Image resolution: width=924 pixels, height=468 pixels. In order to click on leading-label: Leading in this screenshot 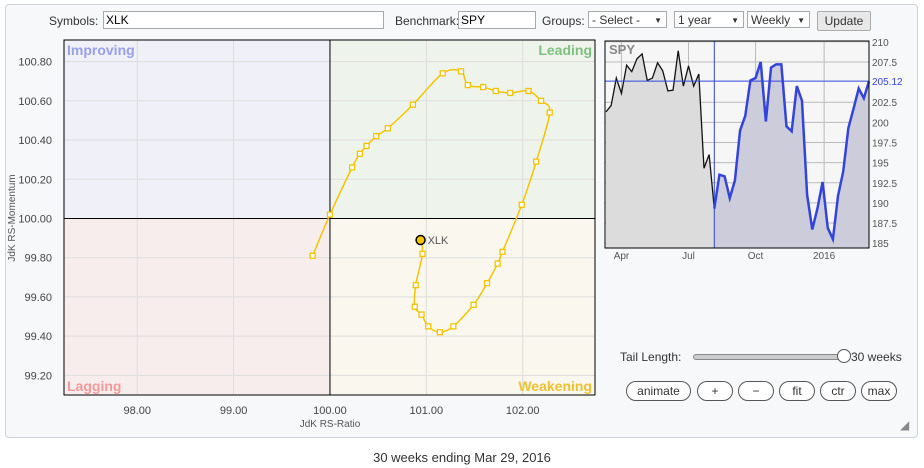, I will do `click(565, 50)`.